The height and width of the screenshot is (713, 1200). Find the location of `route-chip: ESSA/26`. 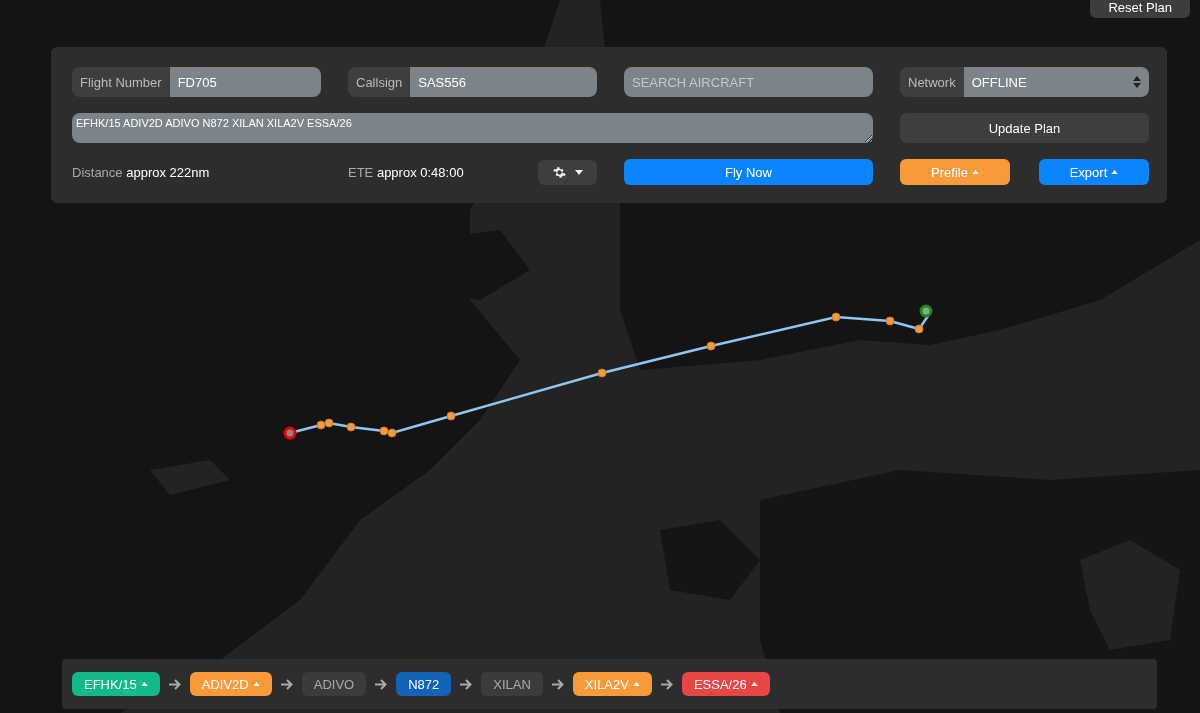

route-chip: ESSA/26 is located at coordinates (725, 684).